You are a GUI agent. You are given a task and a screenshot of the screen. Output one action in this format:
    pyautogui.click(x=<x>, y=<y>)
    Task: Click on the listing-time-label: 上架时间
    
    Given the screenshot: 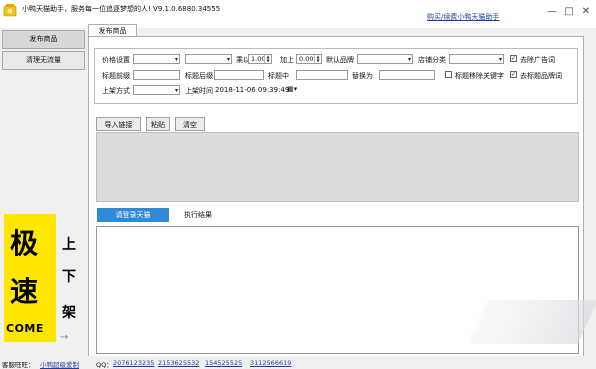 What is the action you would take?
    pyautogui.click(x=199, y=91)
    